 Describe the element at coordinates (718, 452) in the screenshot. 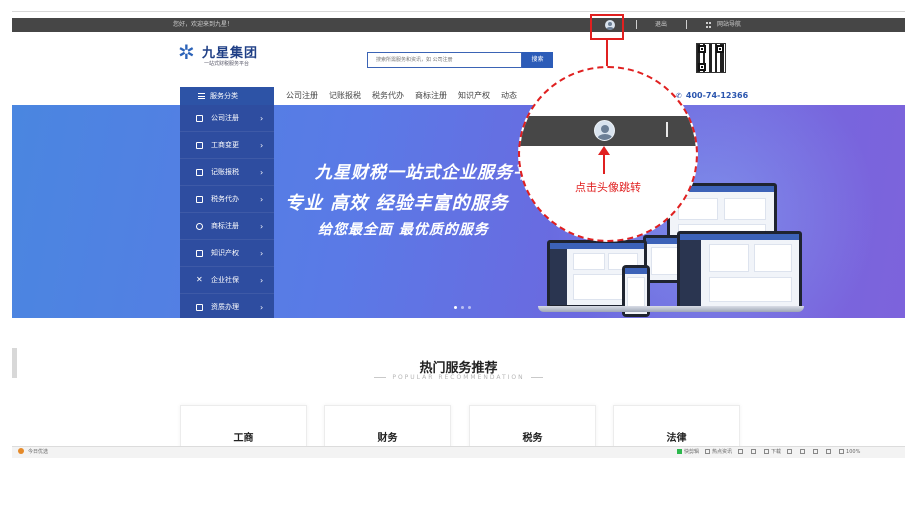

I see `hot-news-button: 热点资讯` at that location.